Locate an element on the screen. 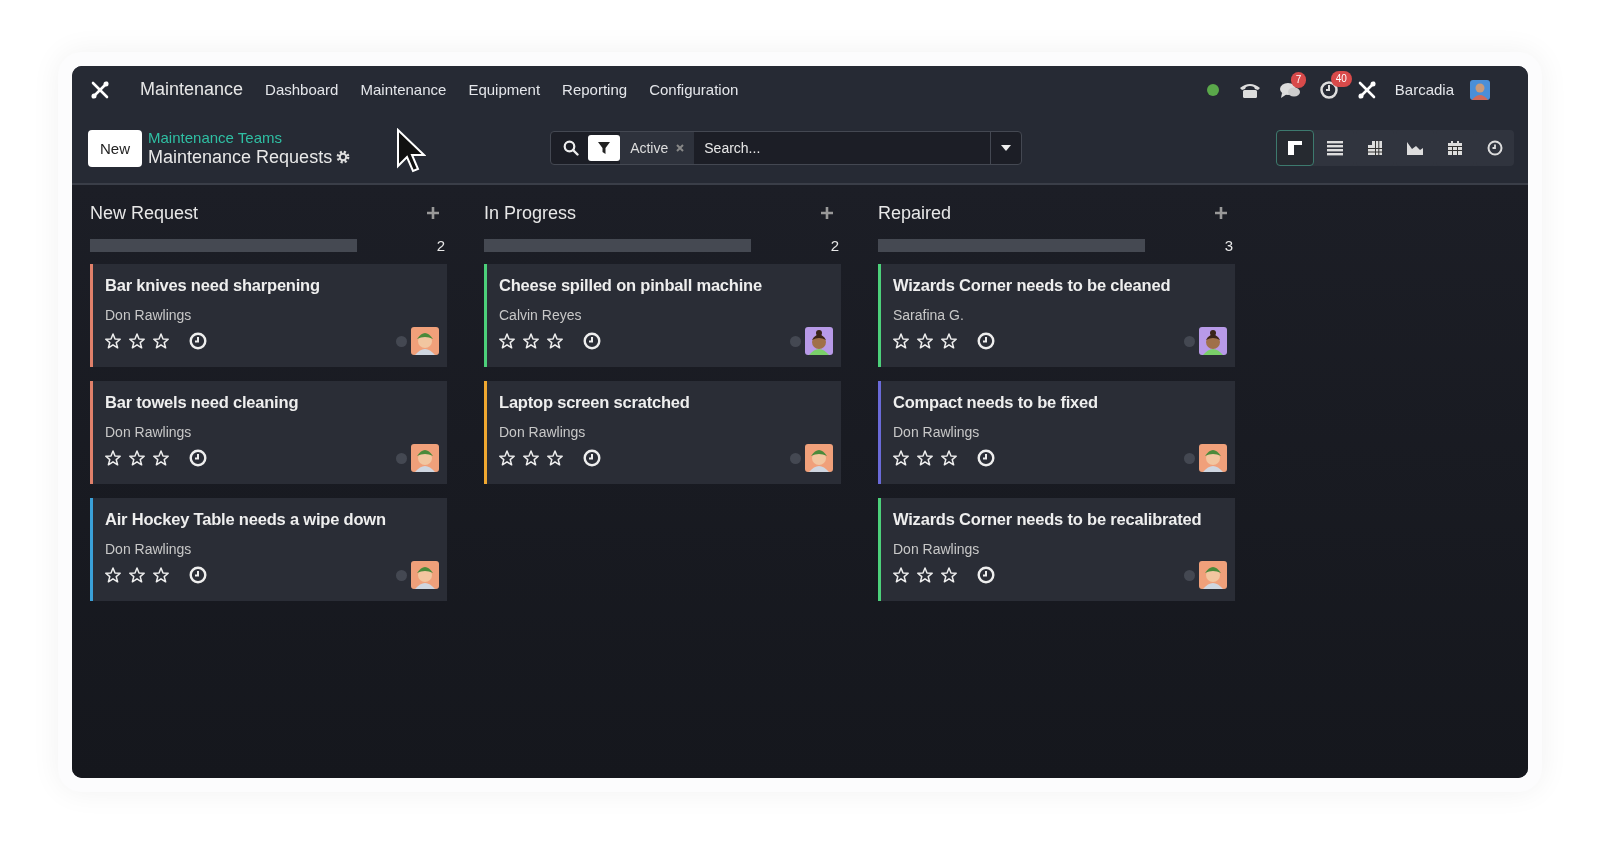 Image resolution: width=1600 pixels, height=854 pixels. filter-facet: Active is located at coordinates (657, 148).